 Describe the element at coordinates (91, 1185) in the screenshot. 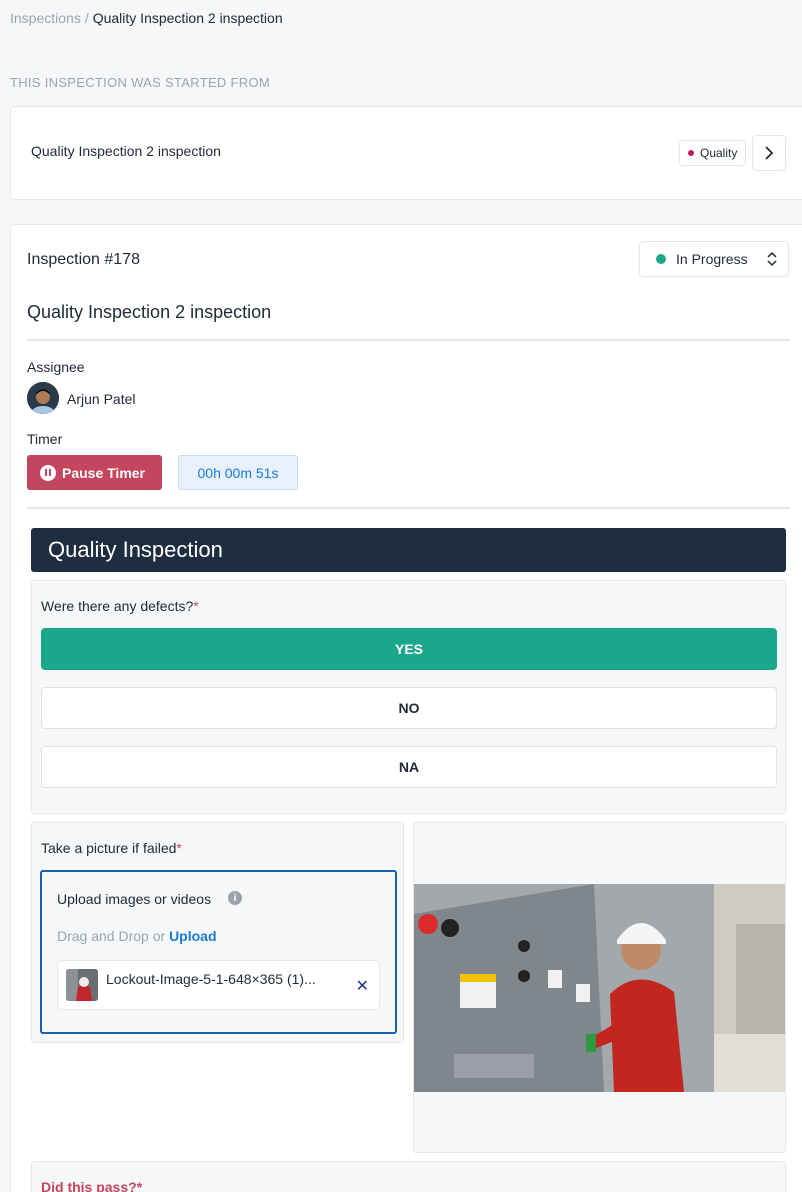

I see `question-label: Did this pass?*` at that location.